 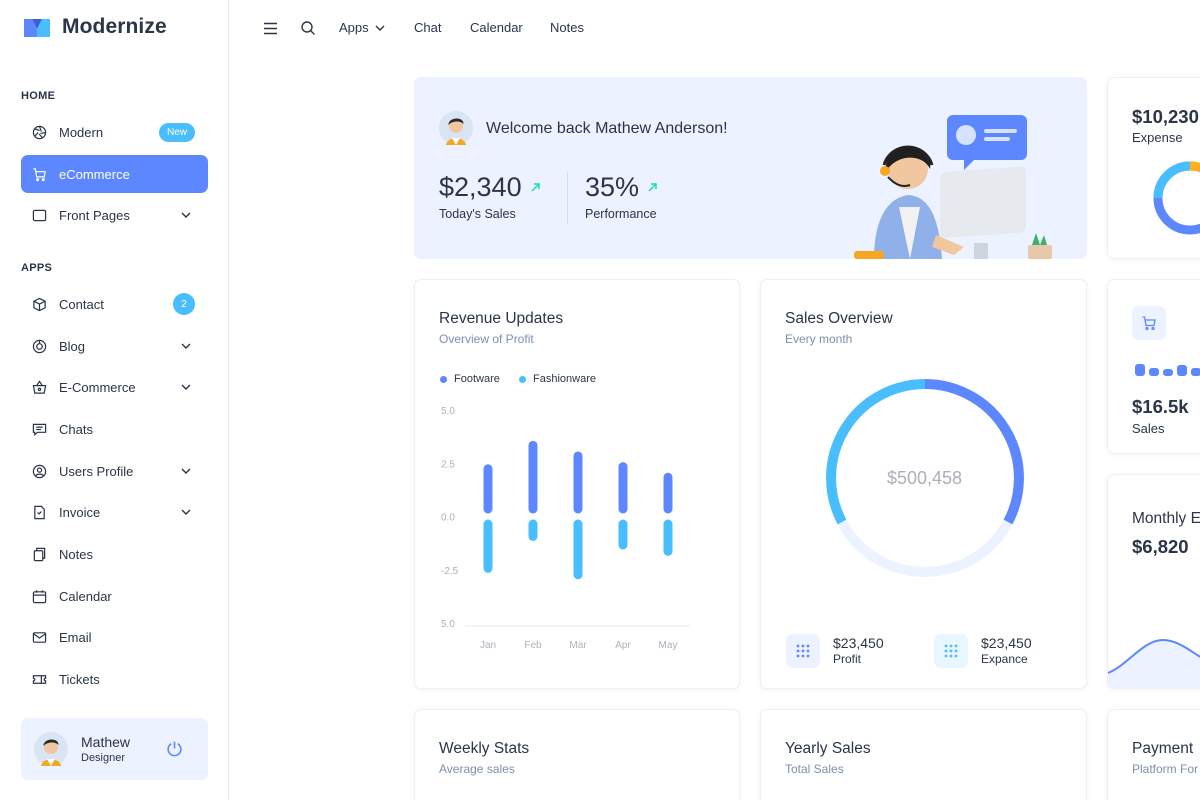 I want to click on monthly-earnings-card: Monthly E $6,820, so click(x=1153, y=581).